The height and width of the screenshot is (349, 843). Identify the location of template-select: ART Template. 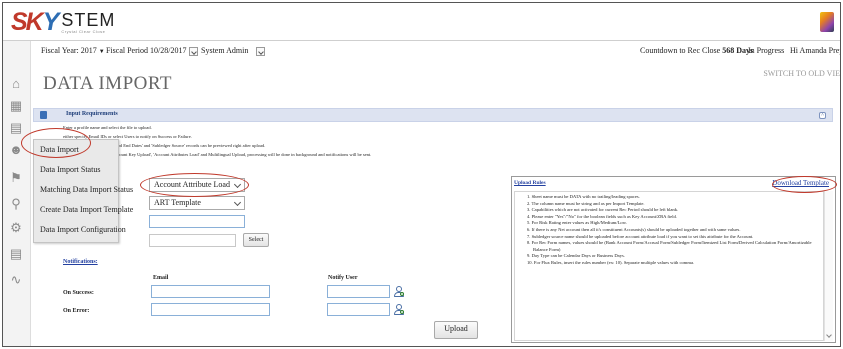
(197, 203).